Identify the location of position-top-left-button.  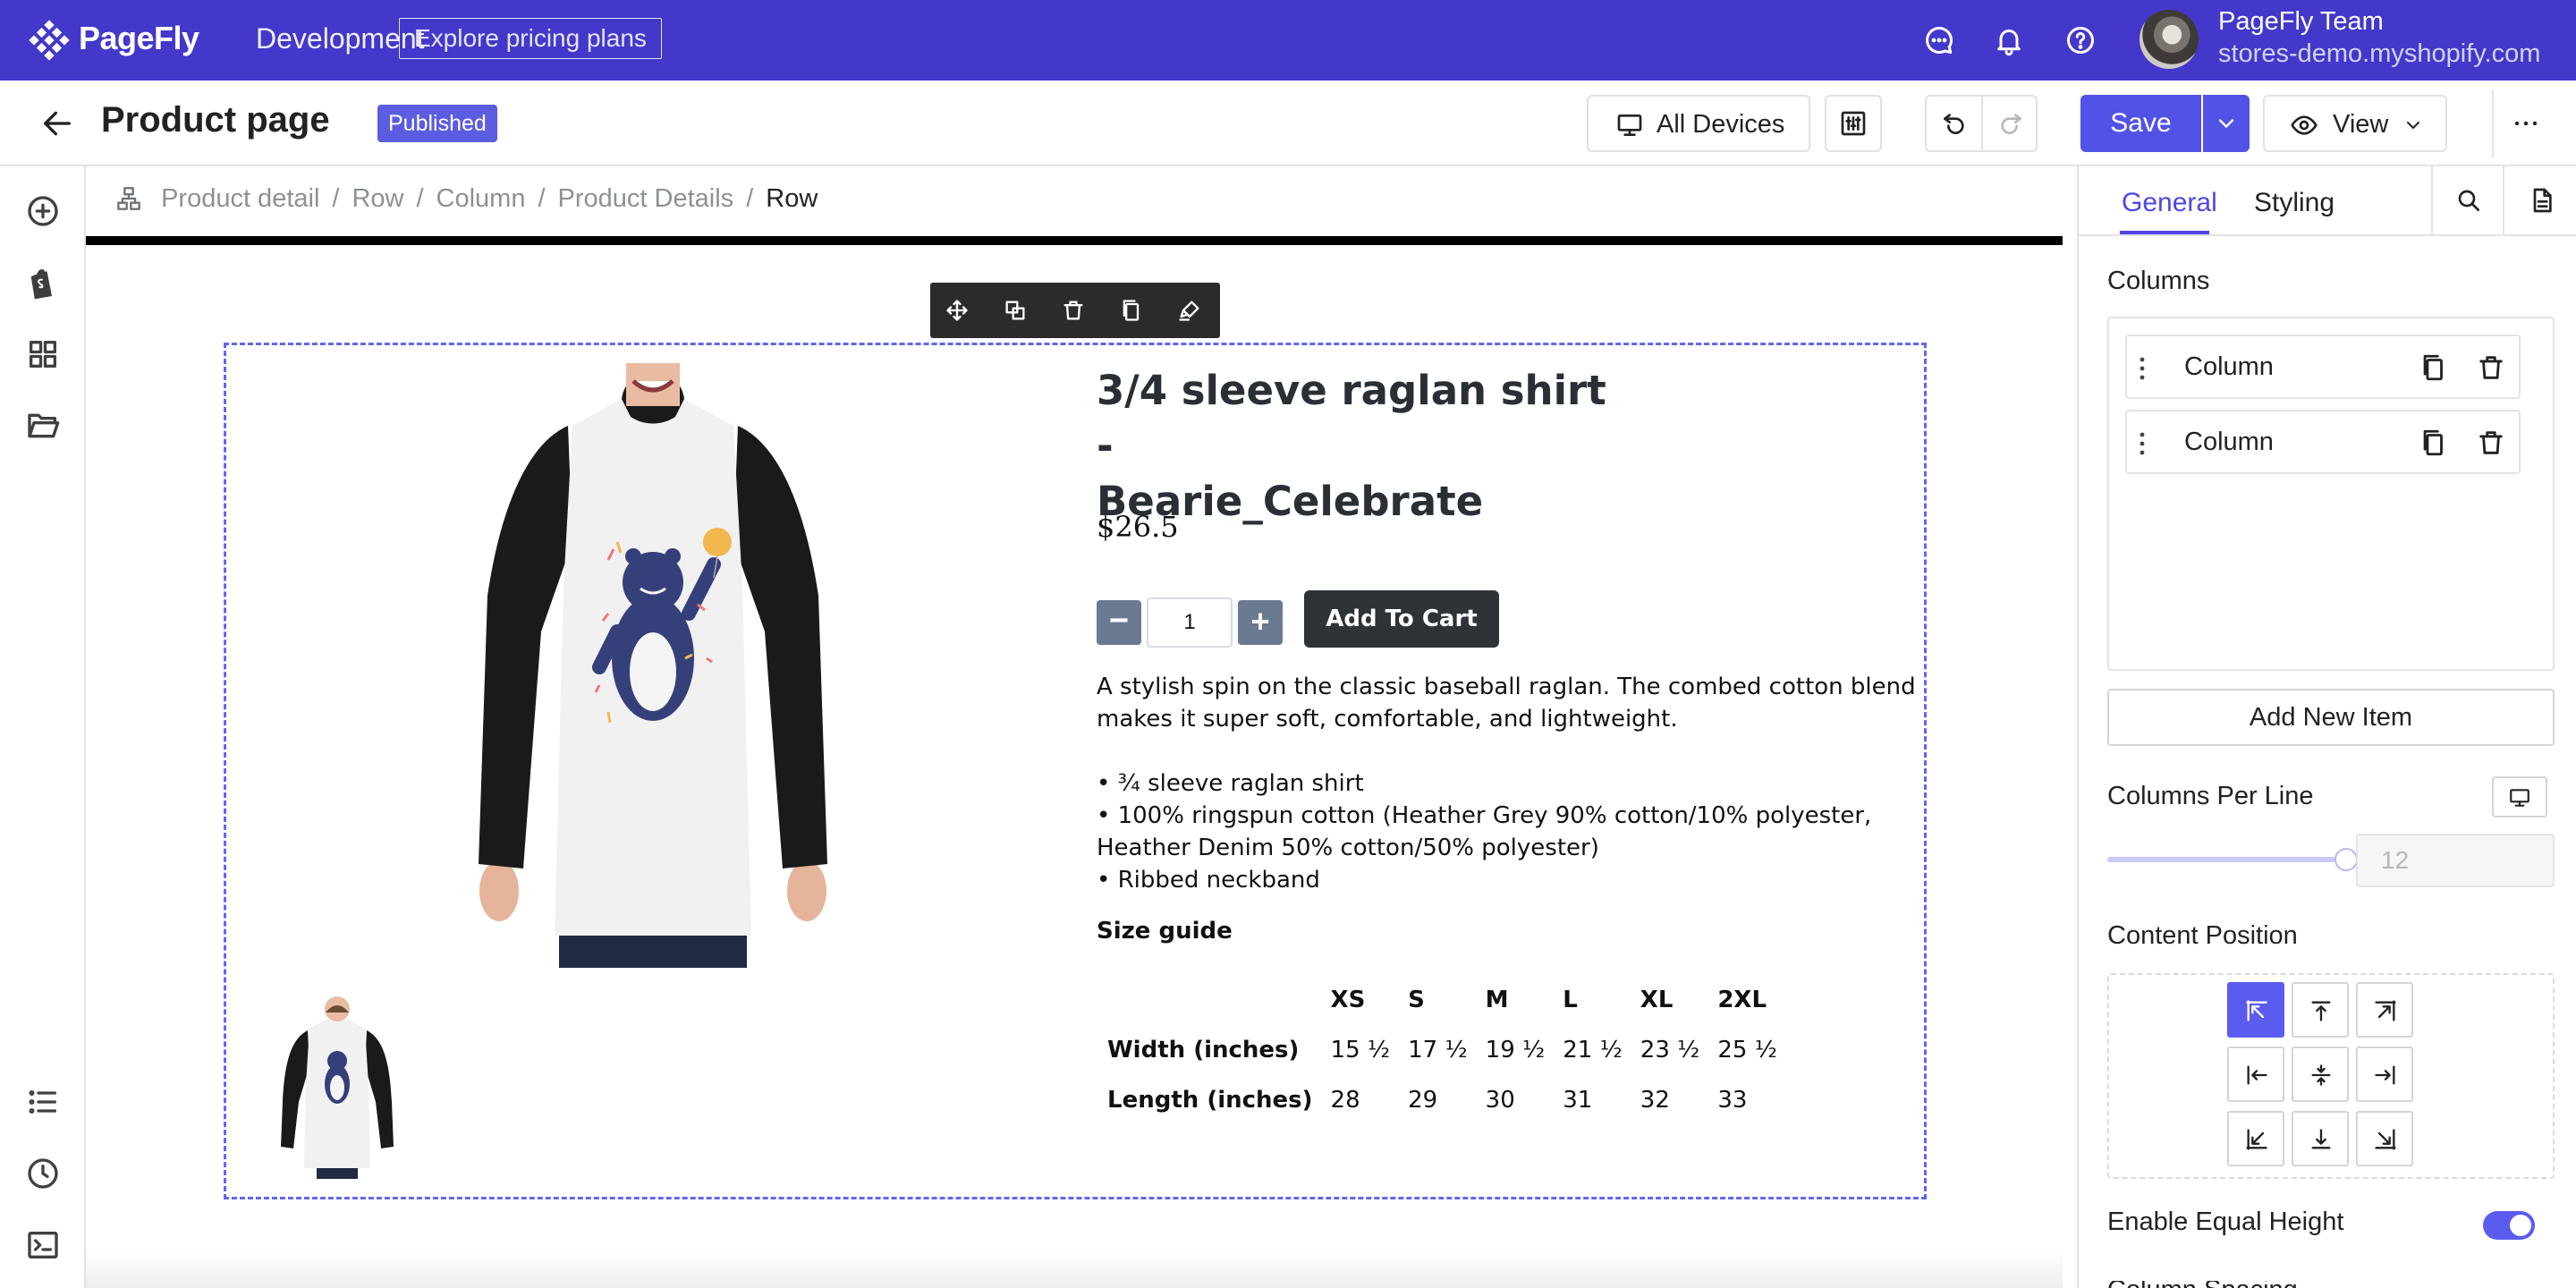
(2255, 1010).